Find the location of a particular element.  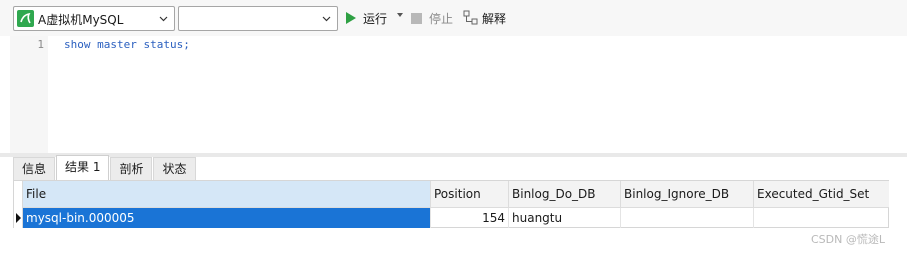

column-header-binlog-ignore-db: Binlog_Ignore_DB is located at coordinates (687, 194).